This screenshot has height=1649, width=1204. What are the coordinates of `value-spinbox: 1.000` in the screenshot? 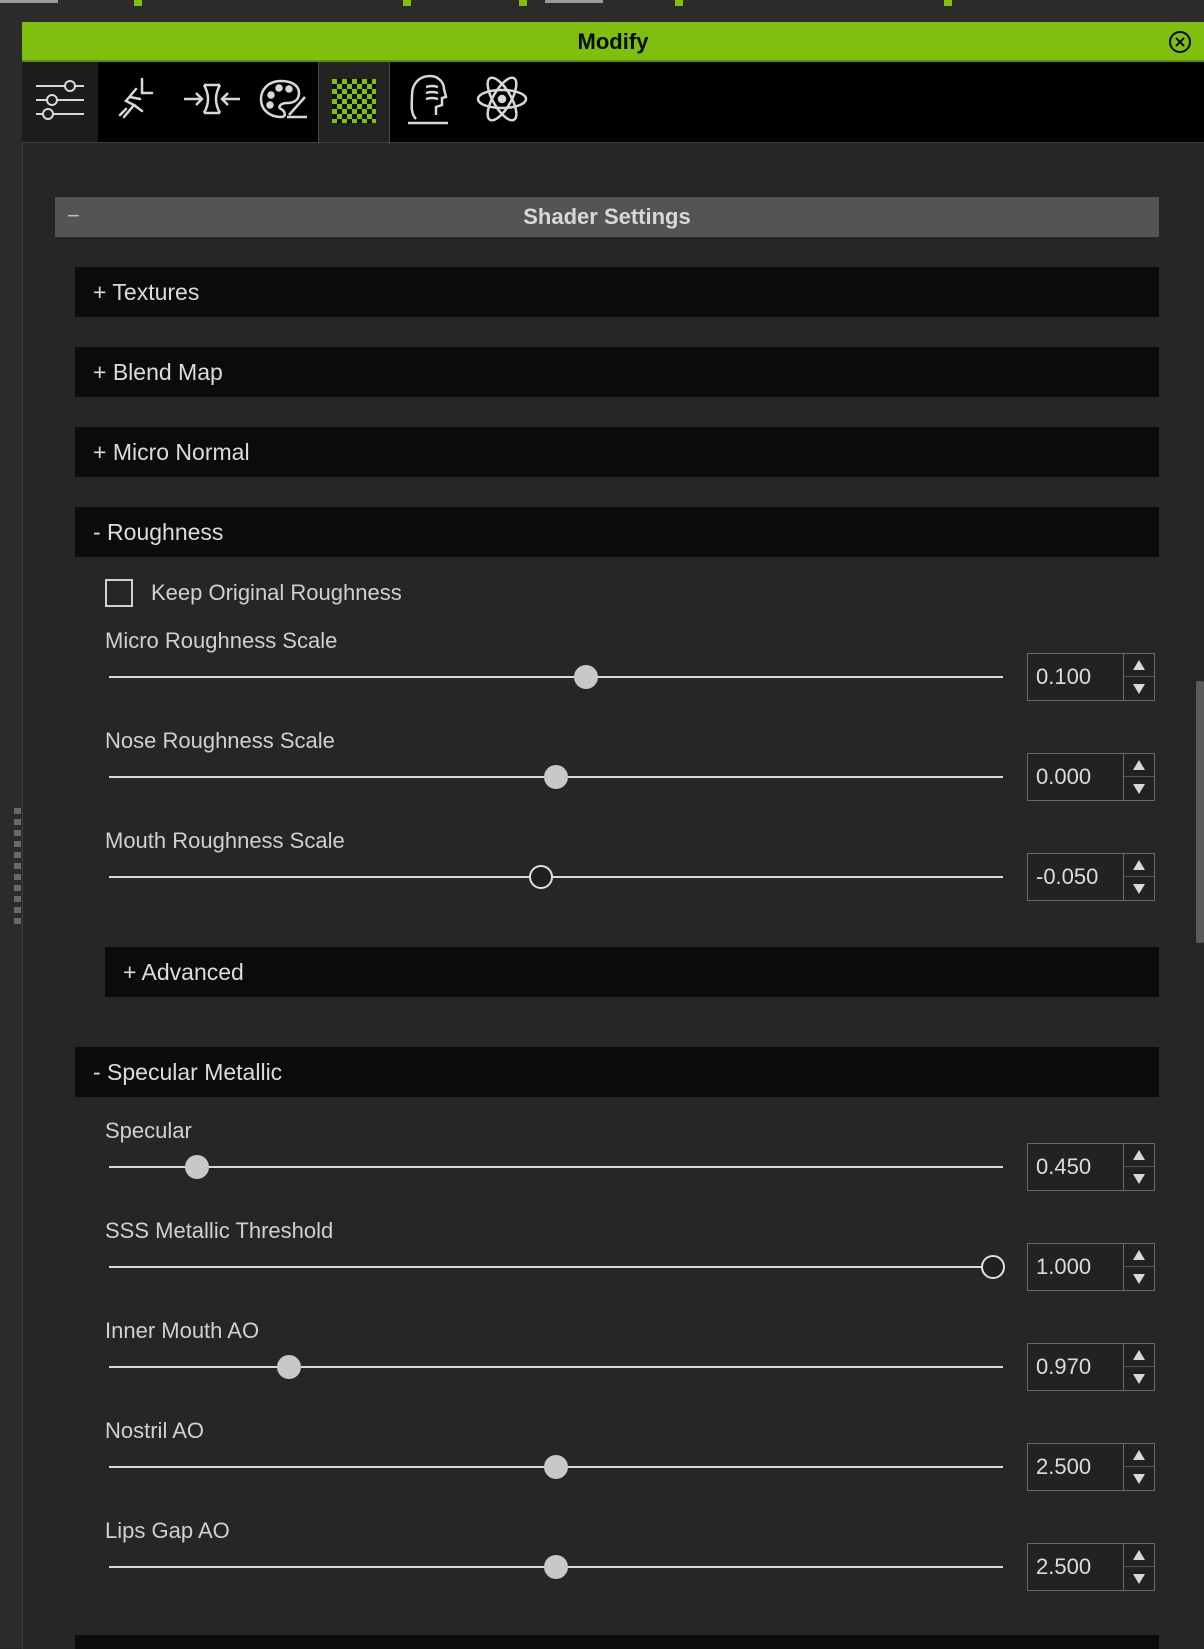 It's located at (1091, 1267).